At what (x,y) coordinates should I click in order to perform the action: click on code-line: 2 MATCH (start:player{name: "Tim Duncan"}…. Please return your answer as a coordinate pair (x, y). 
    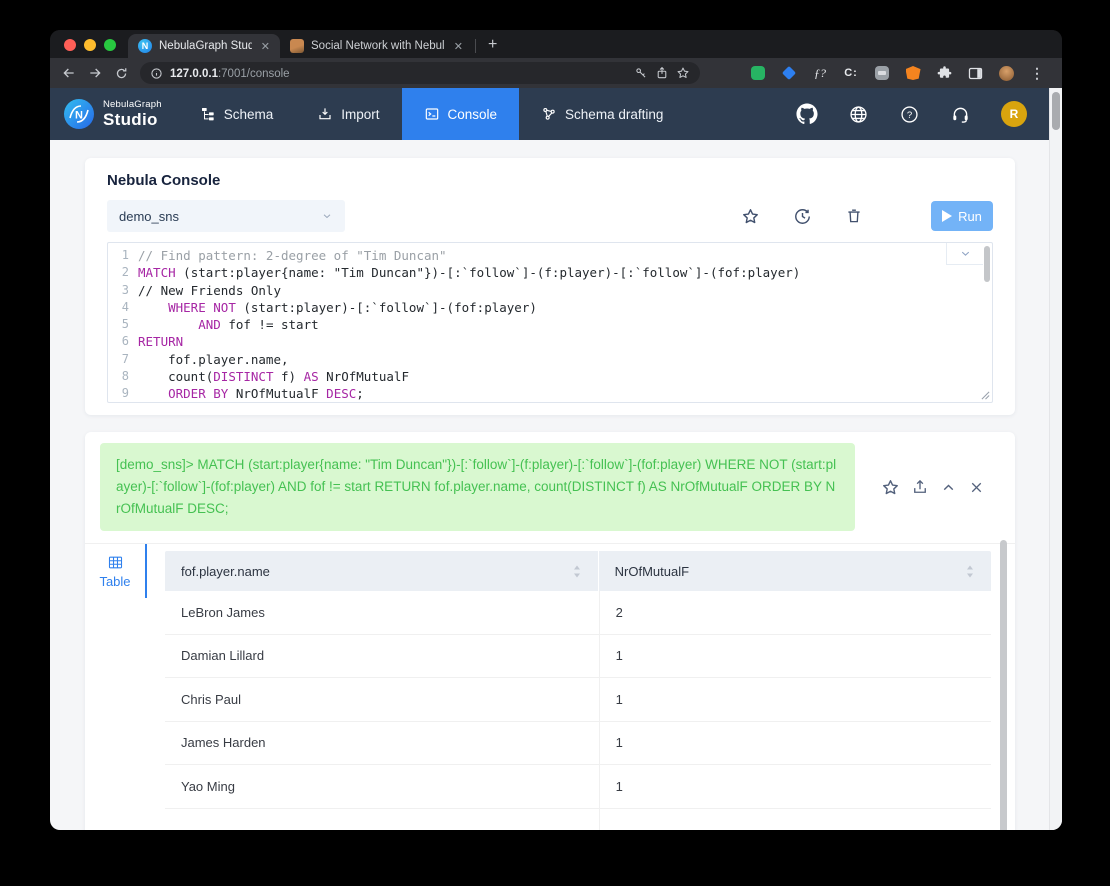
    Looking at the image, I should click on (550, 272).